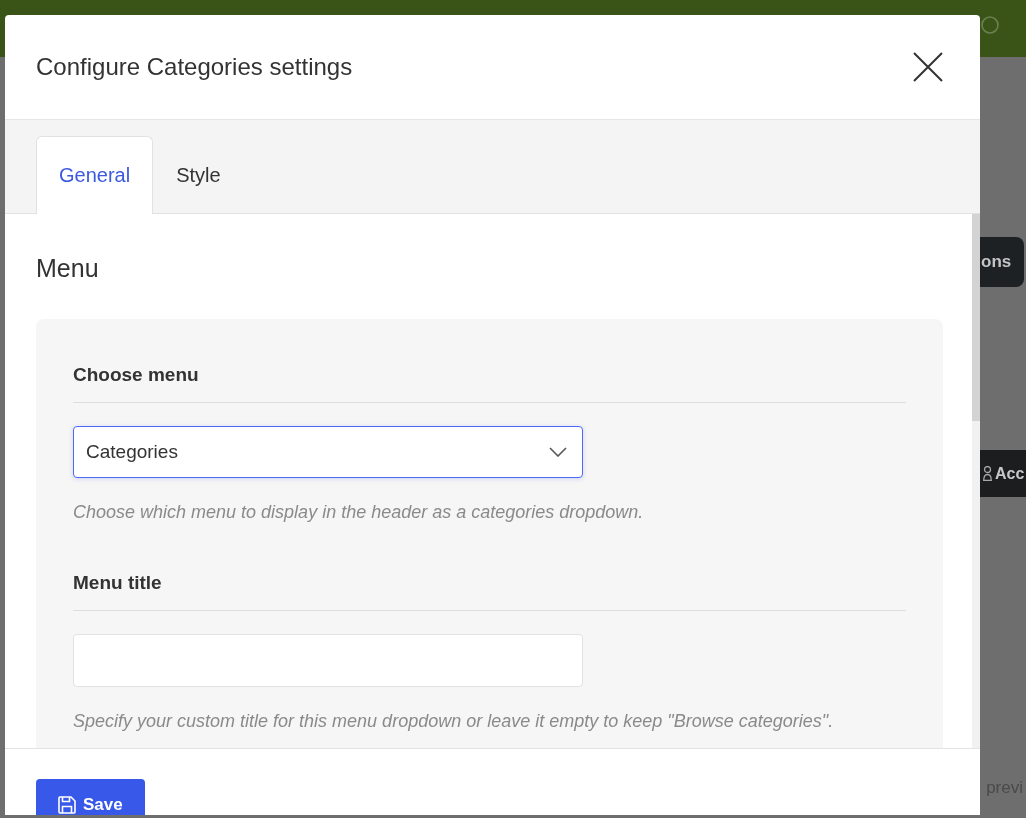 The width and height of the screenshot is (1026, 818). Describe the element at coordinates (67, 805) in the screenshot. I see `floppy-disk-icon` at that location.